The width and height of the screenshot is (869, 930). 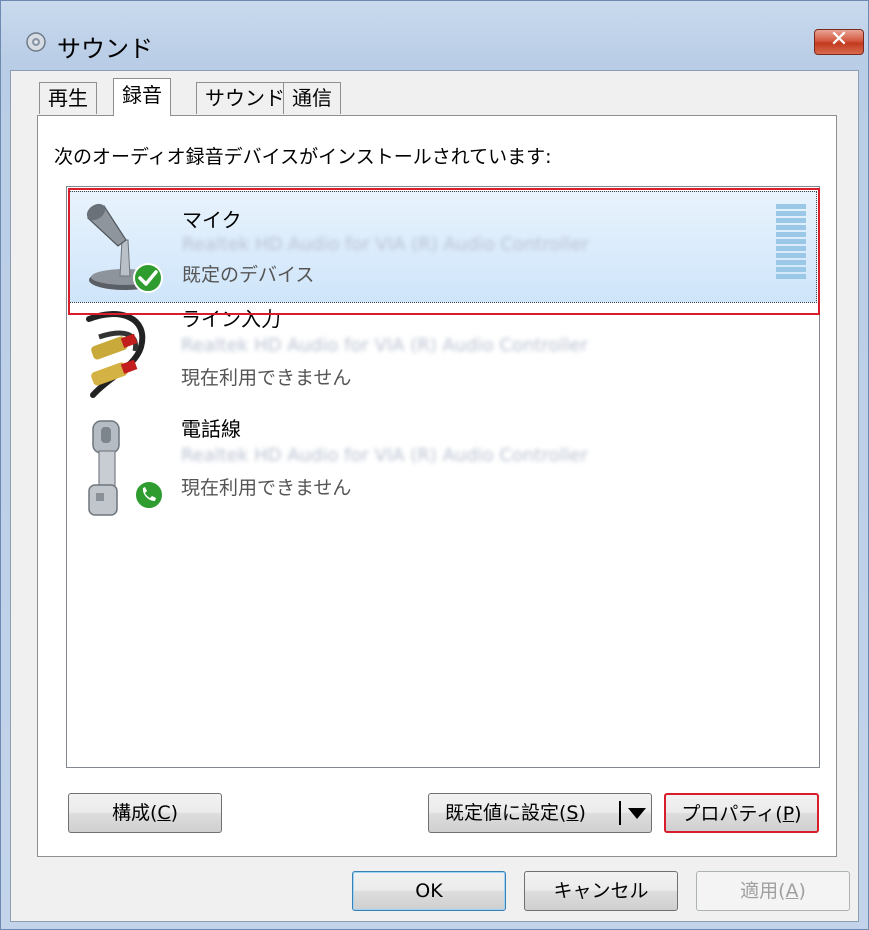 I want to click on phone-badge-icon, so click(x=149, y=495).